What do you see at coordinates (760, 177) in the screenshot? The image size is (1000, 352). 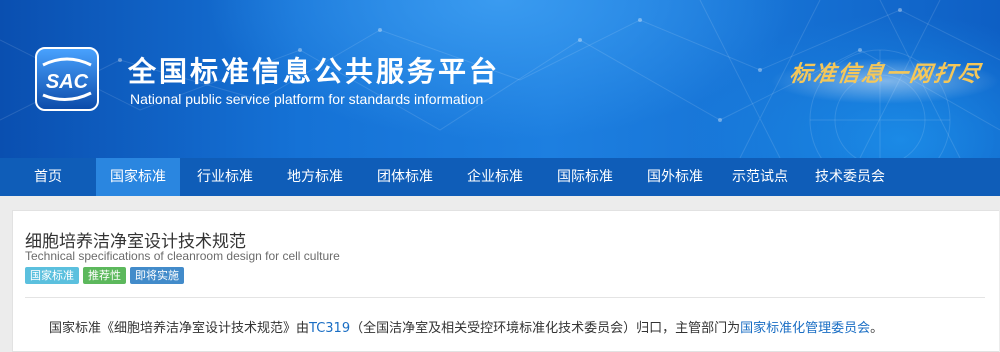 I see `nav-item-pilot-demo: 示范试点` at bounding box center [760, 177].